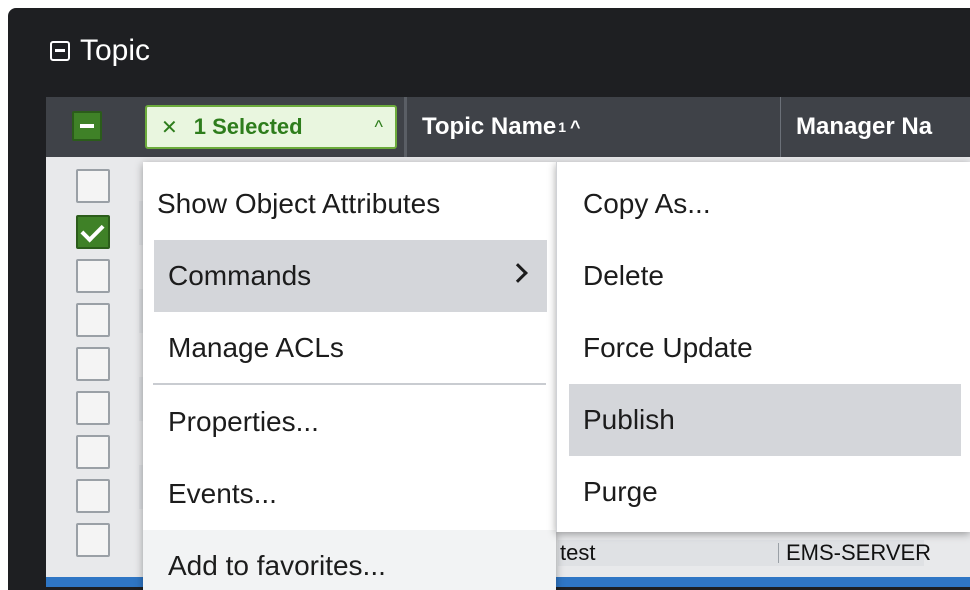  What do you see at coordinates (489, 126) in the screenshot?
I see `column-label: Topic Name` at bounding box center [489, 126].